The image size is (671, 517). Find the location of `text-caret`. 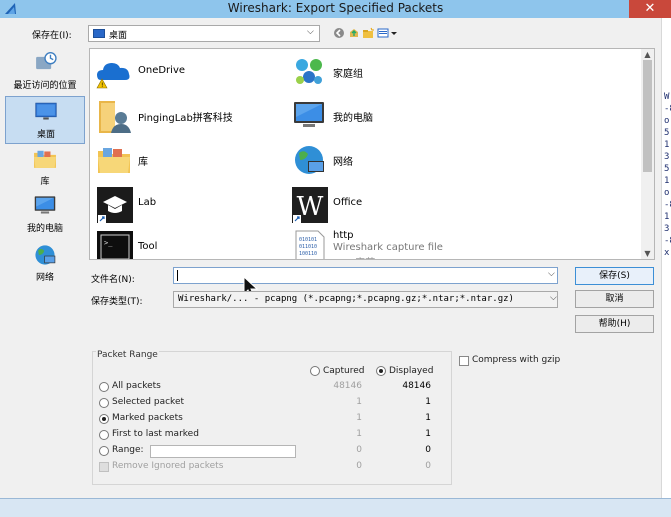

text-caret is located at coordinates (177, 275).